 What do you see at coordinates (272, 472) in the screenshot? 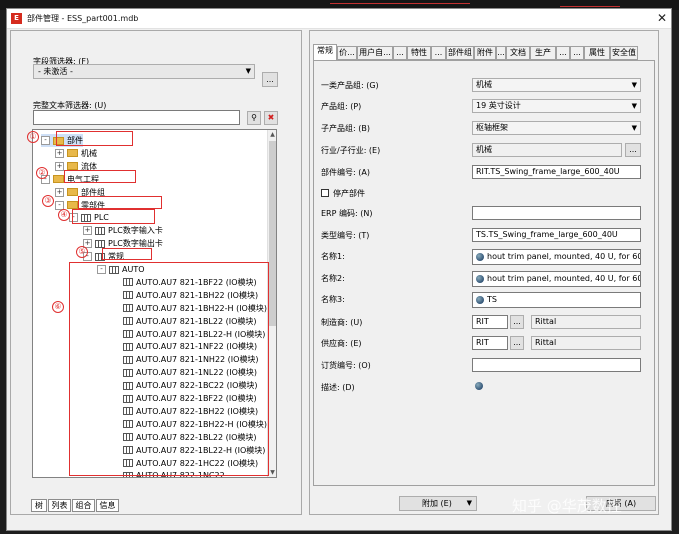
I see `scroll-down-icon: ▼` at bounding box center [272, 472].